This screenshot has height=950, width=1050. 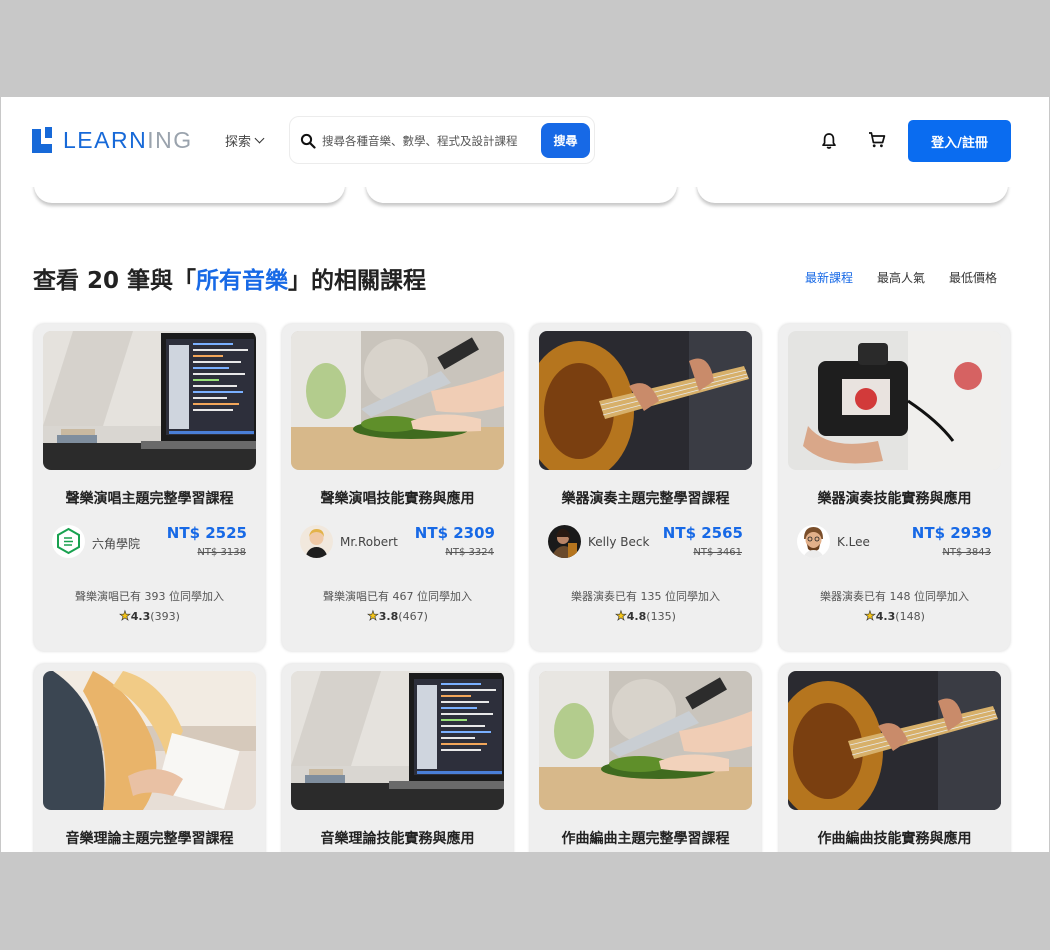 I want to click on course-rating: ★4.8(135), so click(x=645, y=617).